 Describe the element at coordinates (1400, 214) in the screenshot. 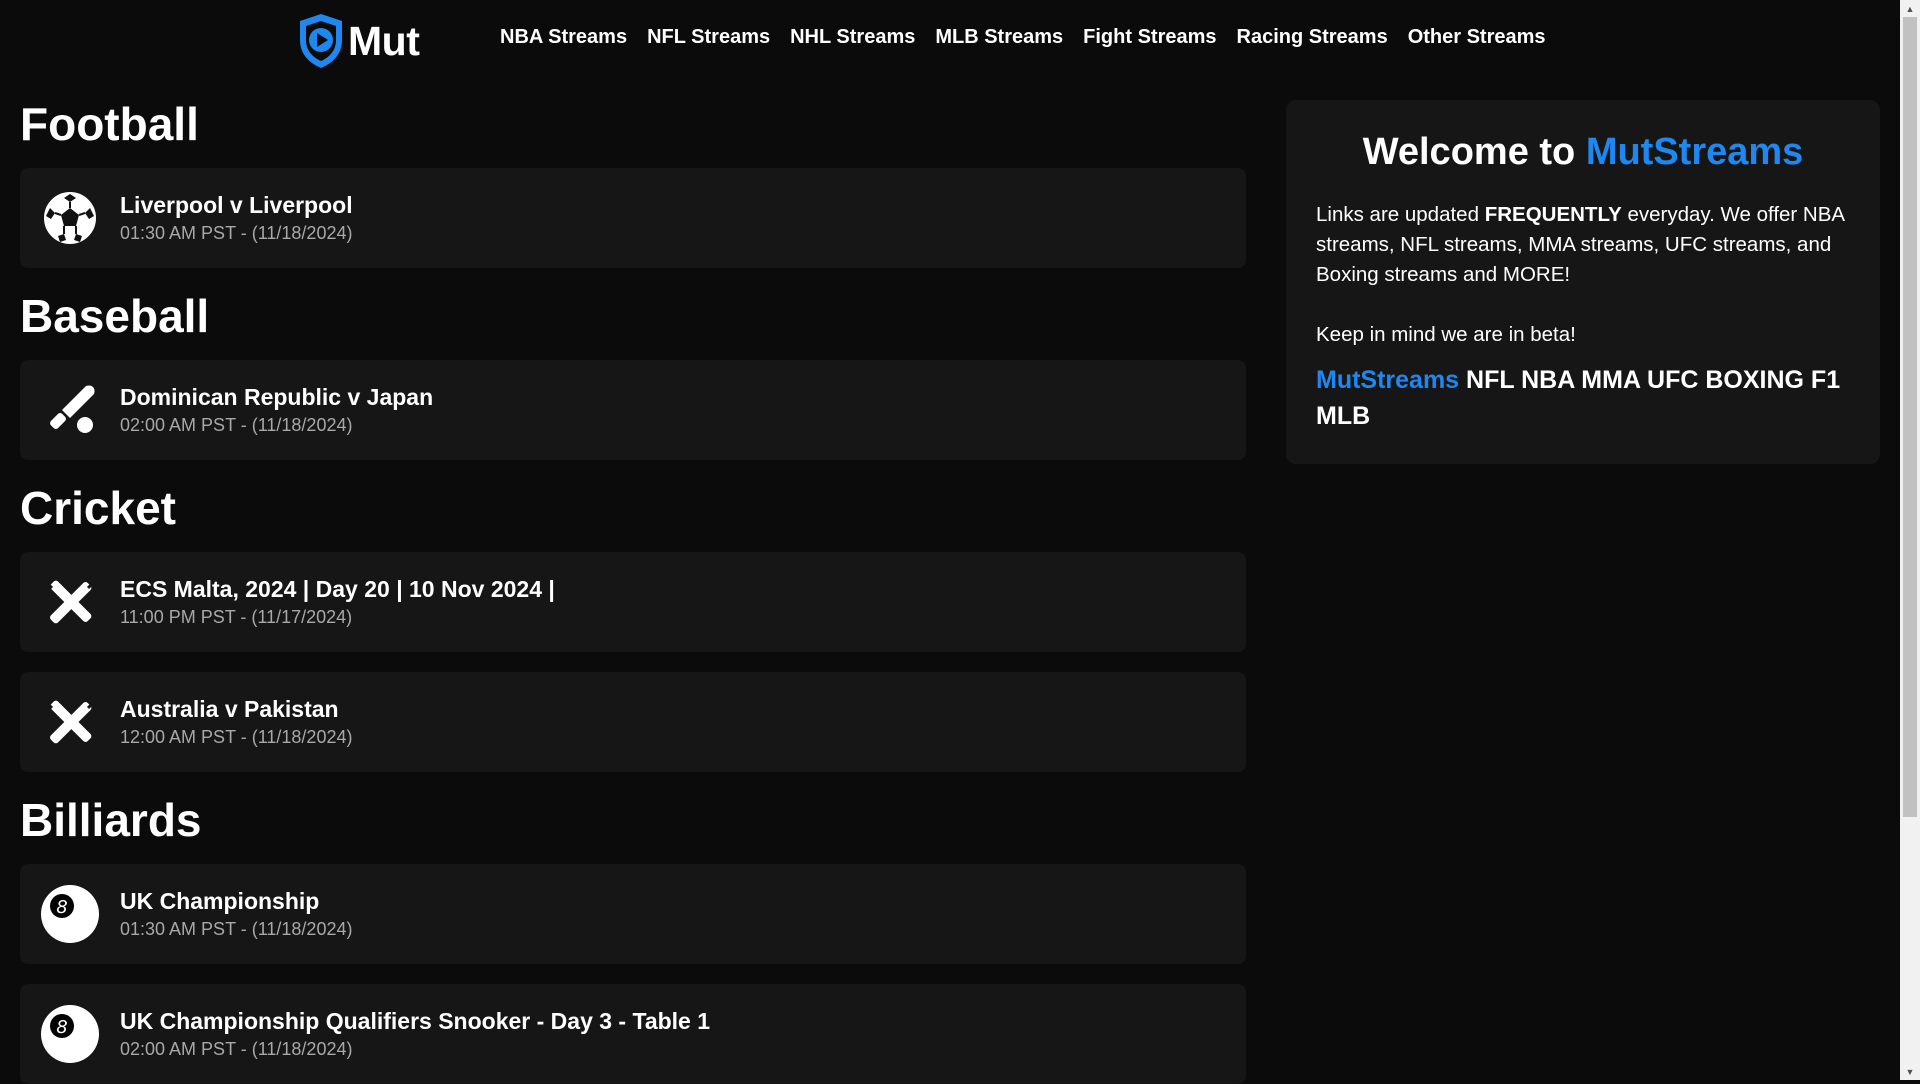

I see `desc-prefix: Links are updated` at that location.